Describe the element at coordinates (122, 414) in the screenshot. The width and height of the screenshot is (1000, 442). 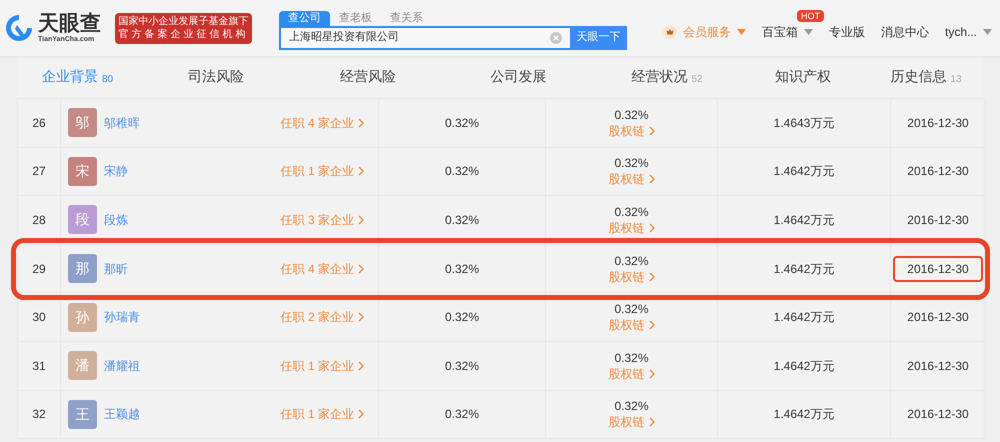
I see `person-link: 王颖越` at that location.